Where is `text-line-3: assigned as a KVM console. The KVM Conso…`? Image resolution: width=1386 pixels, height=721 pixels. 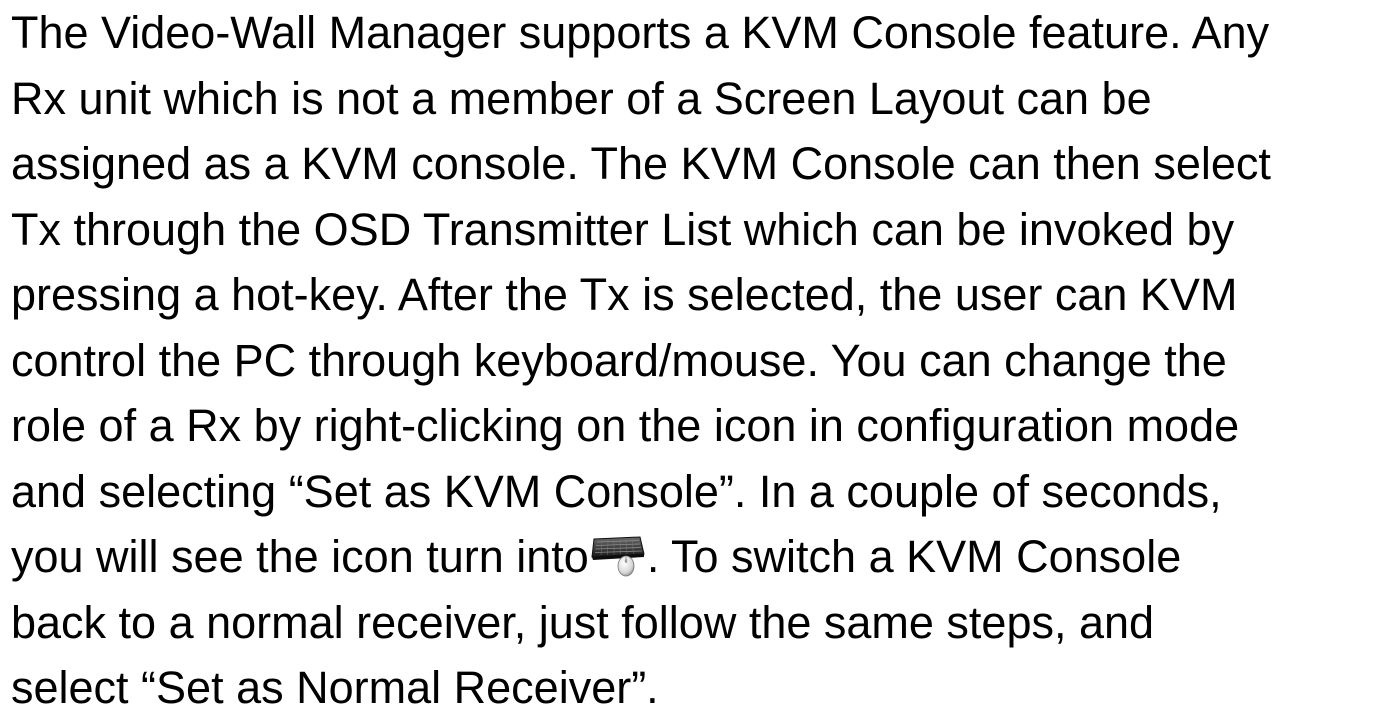 text-line-3: assigned as a KVM console. The KVM Conso… is located at coordinates (641, 163).